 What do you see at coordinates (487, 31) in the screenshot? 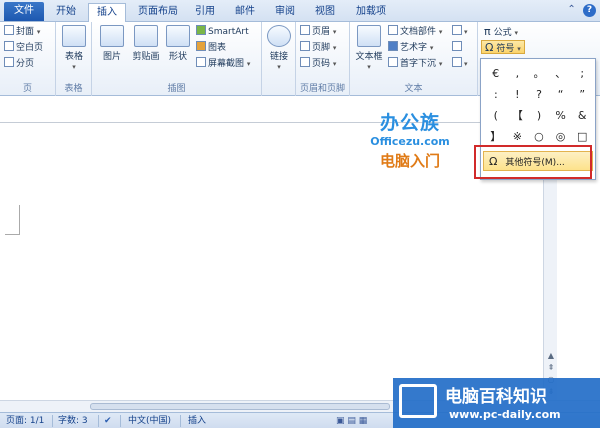
I see `pi-icon: π` at bounding box center [487, 31].